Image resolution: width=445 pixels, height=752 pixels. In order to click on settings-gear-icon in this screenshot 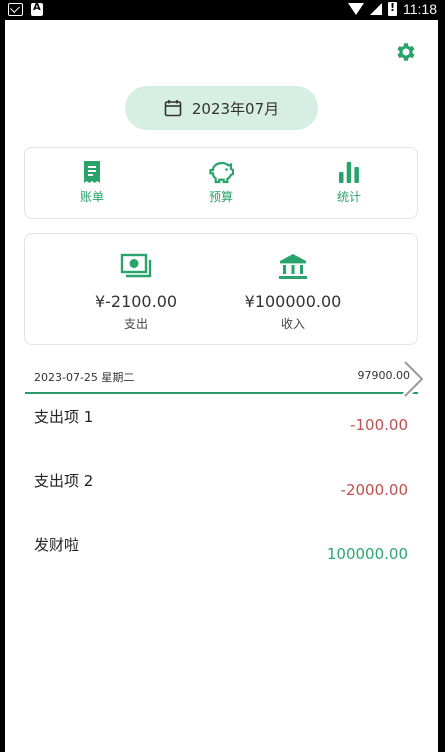, I will do `click(405, 52)`.